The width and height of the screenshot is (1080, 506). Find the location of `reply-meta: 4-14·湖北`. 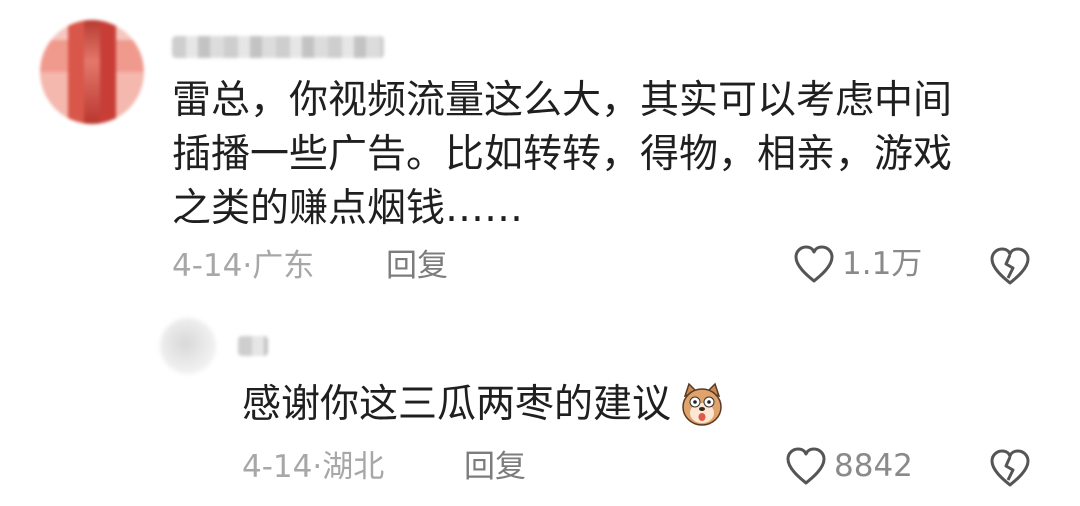

reply-meta: 4-14·湖北 is located at coordinates (313, 467).